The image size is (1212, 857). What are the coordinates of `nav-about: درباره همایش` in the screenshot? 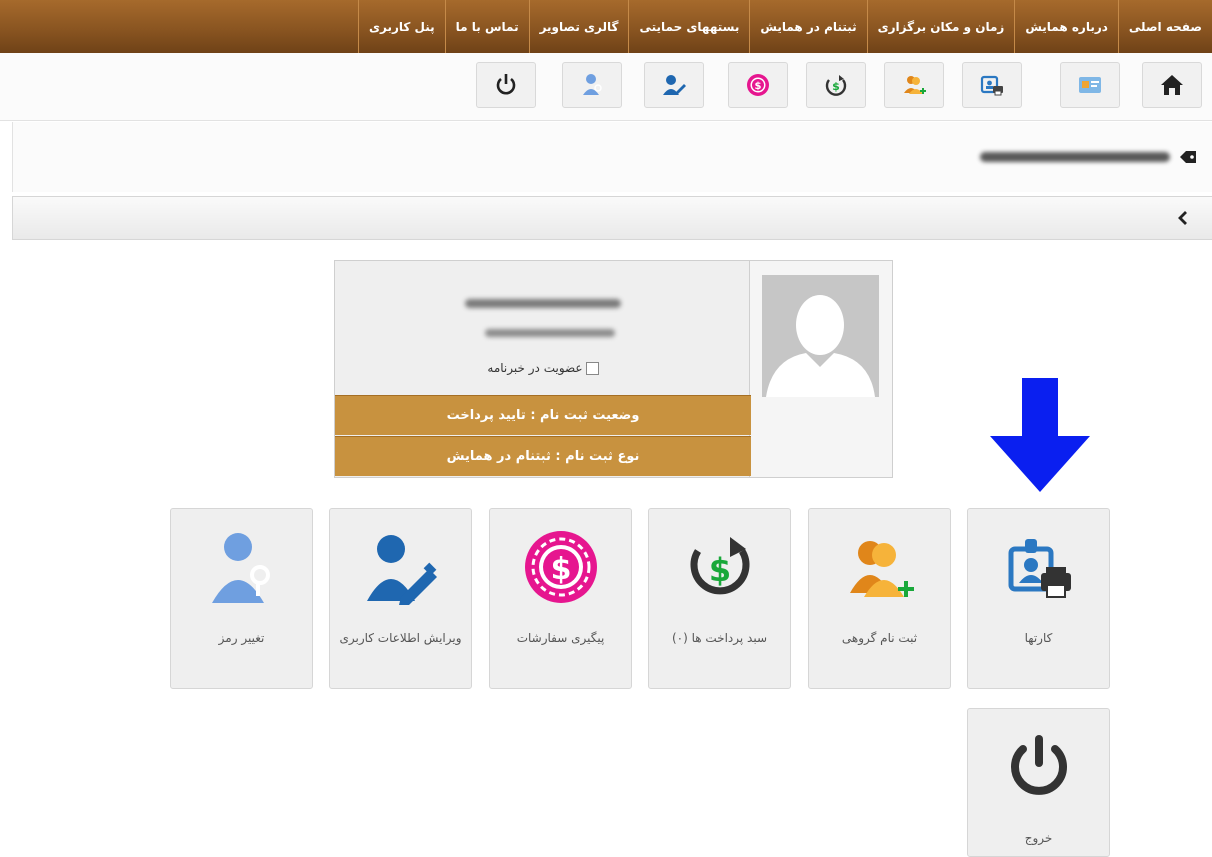 It's located at (1066, 26).